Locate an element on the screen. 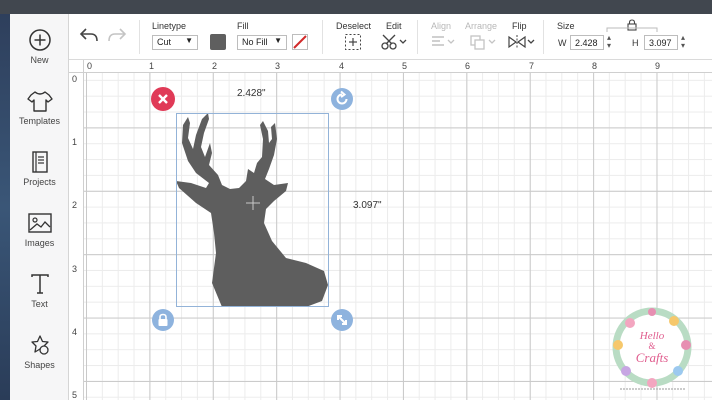 The width and height of the screenshot is (712, 400). scissors-edit-icon is located at coordinates (394, 42).